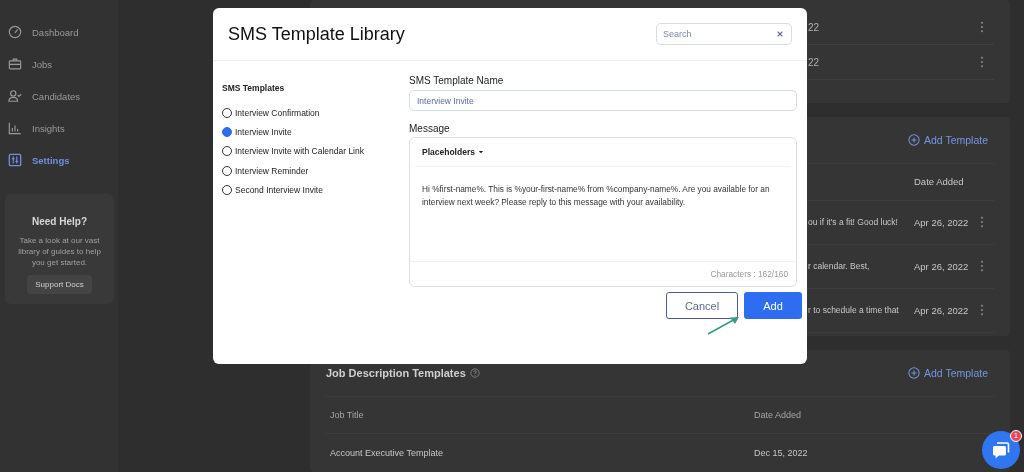 This screenshot has width=1024, height=472. What do you see at coordinates (853, 222) in the screenshot?
I see `table-cell: ou if it's a fit! Good luck!` at bounding box center [853, 222].